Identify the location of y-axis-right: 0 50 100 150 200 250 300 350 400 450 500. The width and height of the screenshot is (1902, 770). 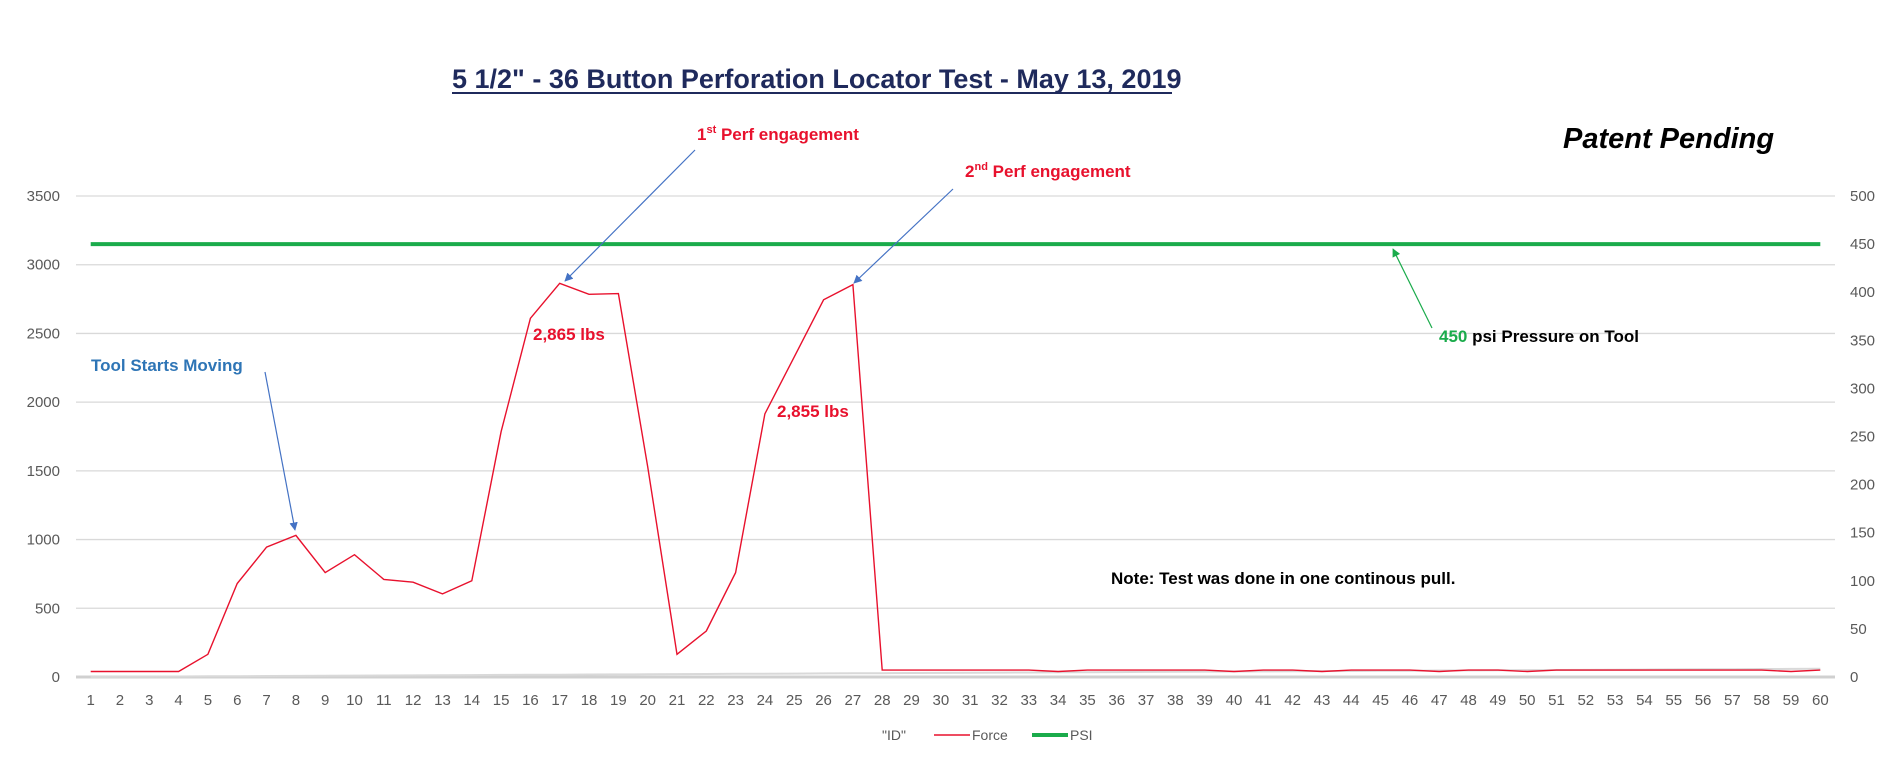
(1862, 437).